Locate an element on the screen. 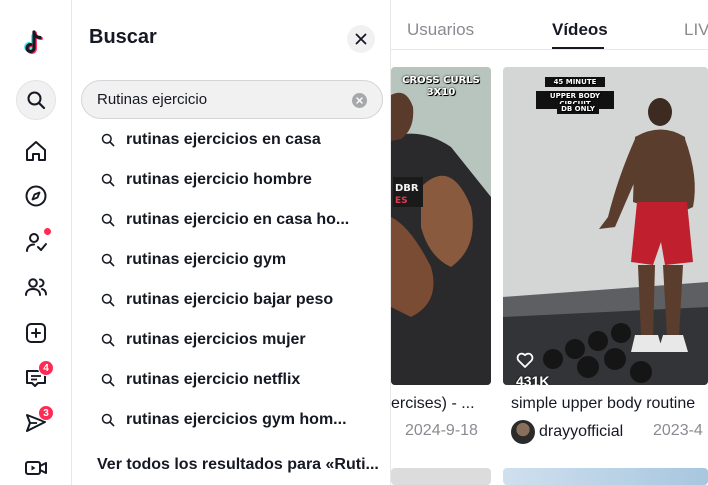 This screenshot has height=485, width=708. notification-dot is located at coordinates (47, 231).